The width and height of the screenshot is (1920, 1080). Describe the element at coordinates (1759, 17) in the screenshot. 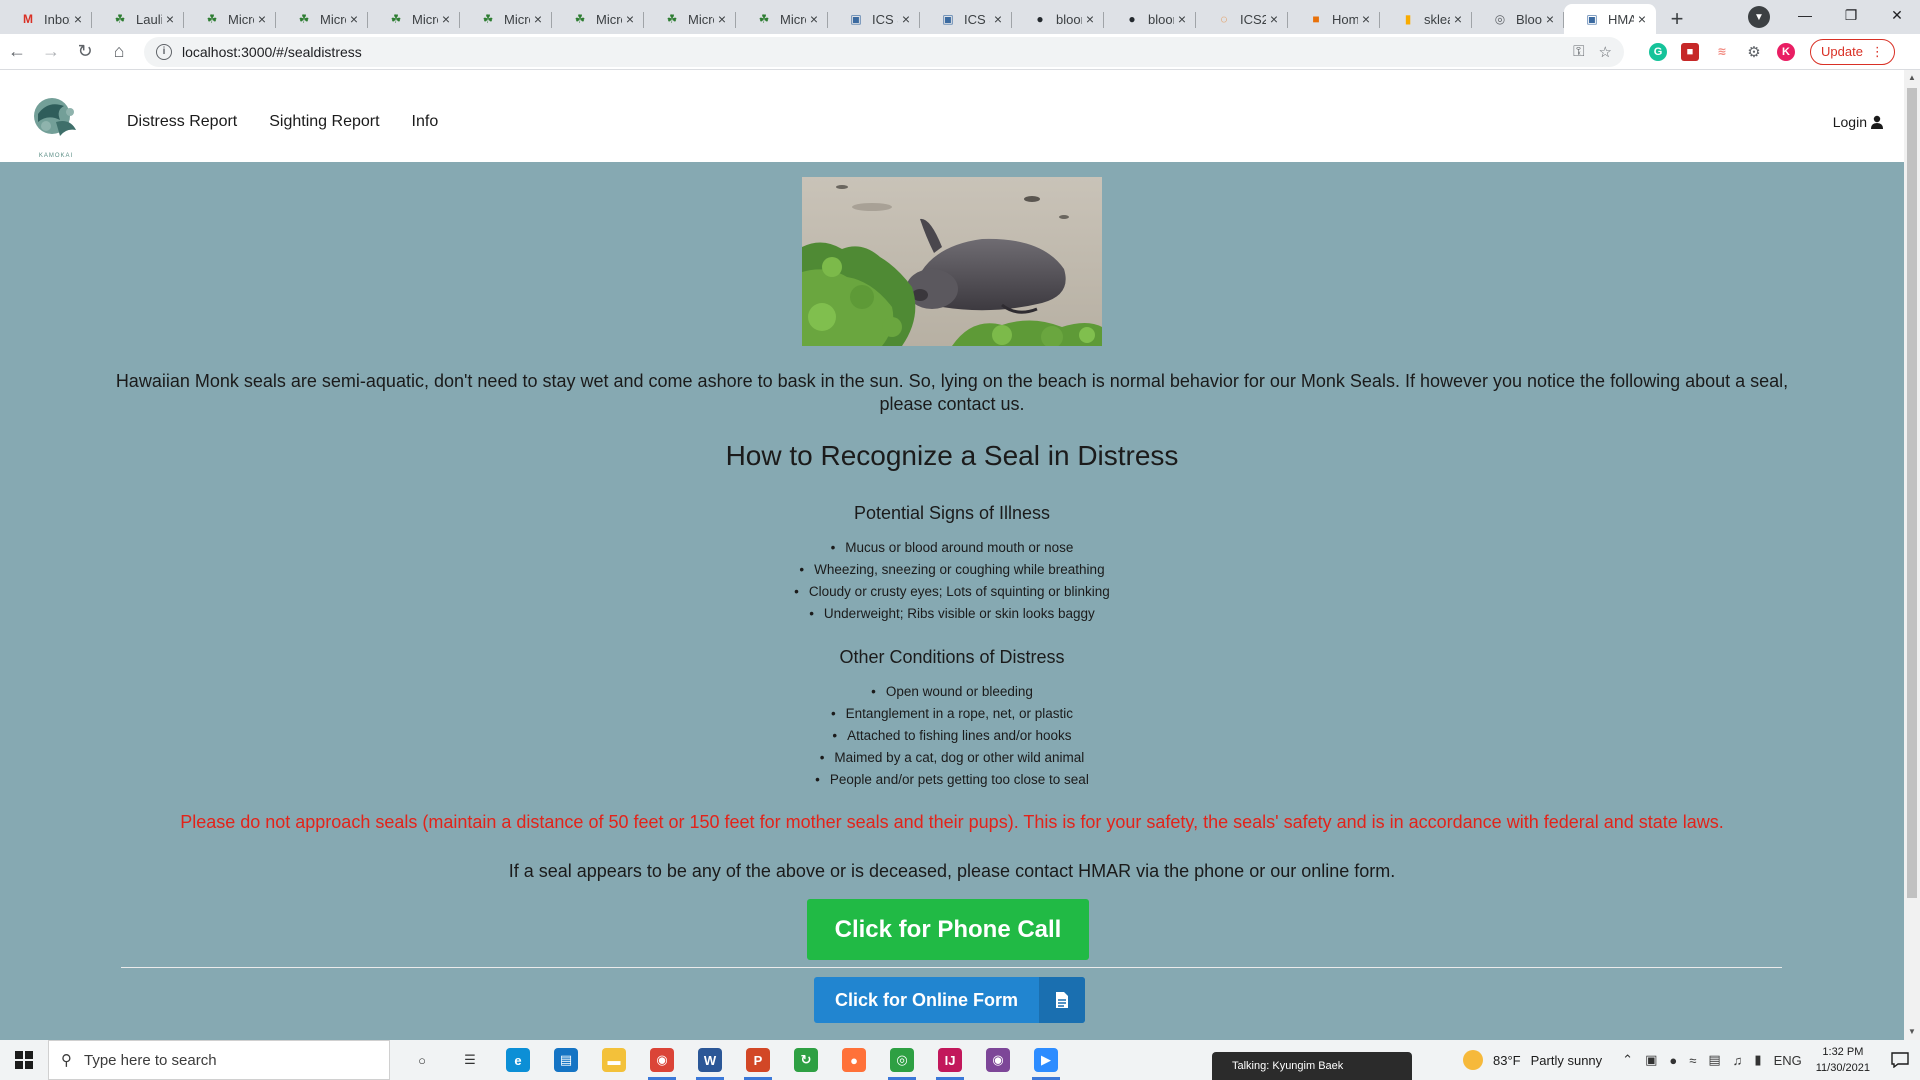

I see `tab-search-icon: ▼` at that location.